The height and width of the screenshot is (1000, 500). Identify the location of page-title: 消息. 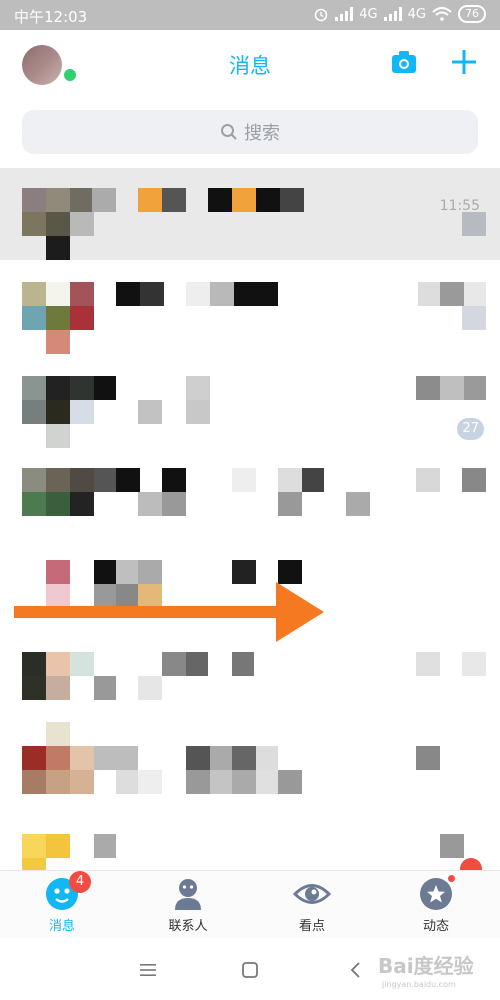
(250, 66).